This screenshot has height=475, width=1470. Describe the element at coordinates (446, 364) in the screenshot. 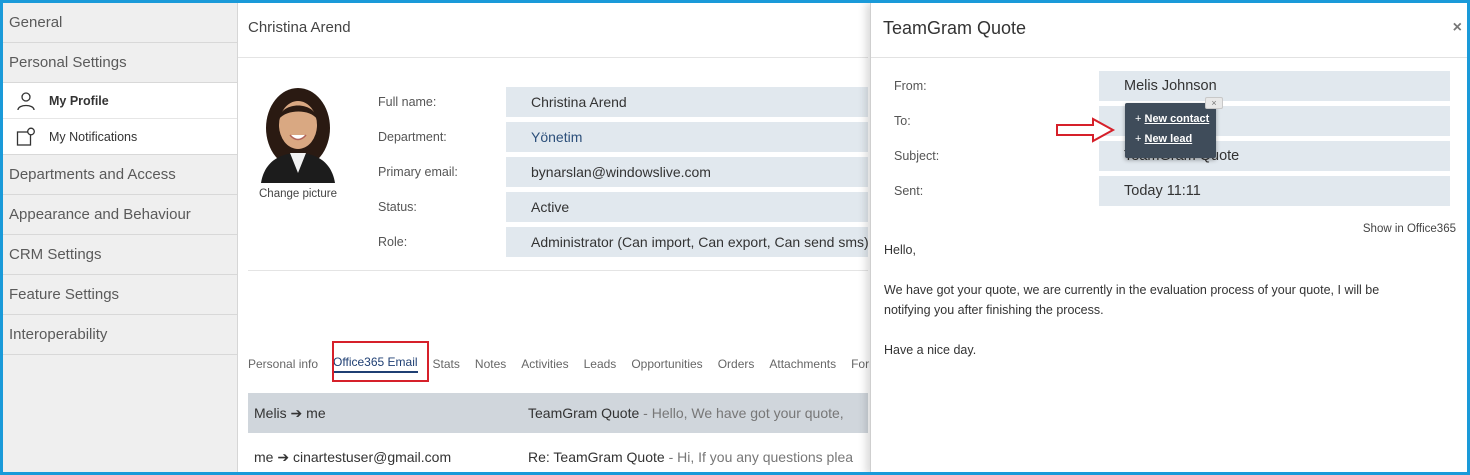

I see `tab-stats: Stats` at that location.